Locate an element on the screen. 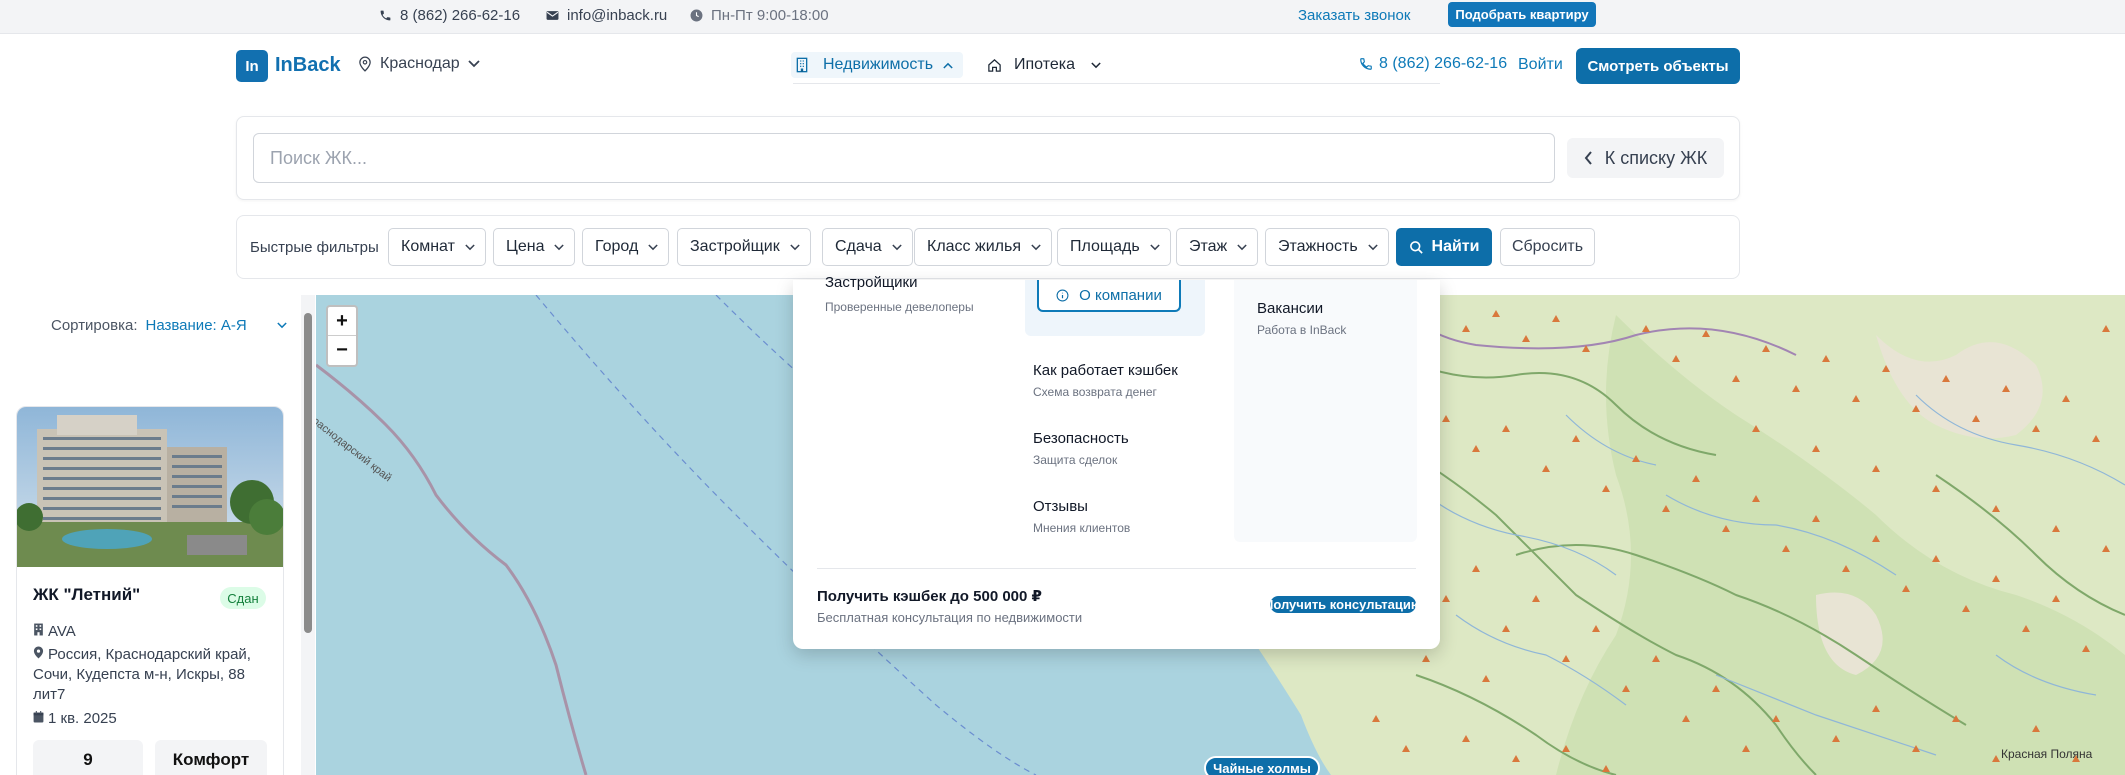 The width and height of the screenshot is (2125, 775). stat-class: Комфорт is located at coordinates (211, 757).